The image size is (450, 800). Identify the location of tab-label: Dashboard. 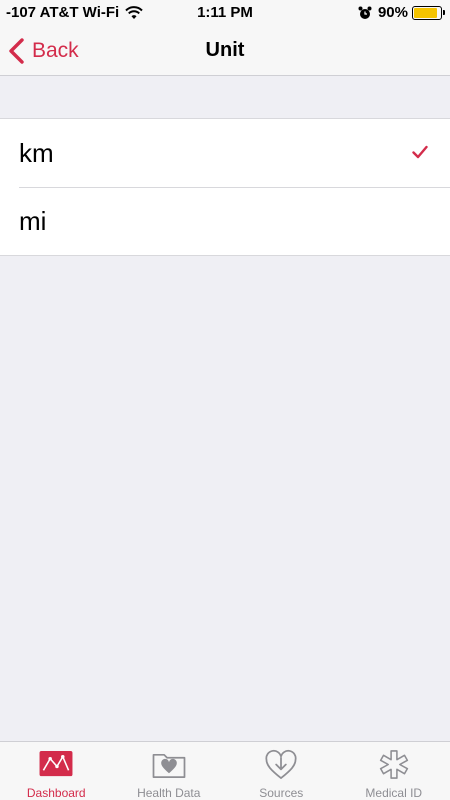
(56, 793).